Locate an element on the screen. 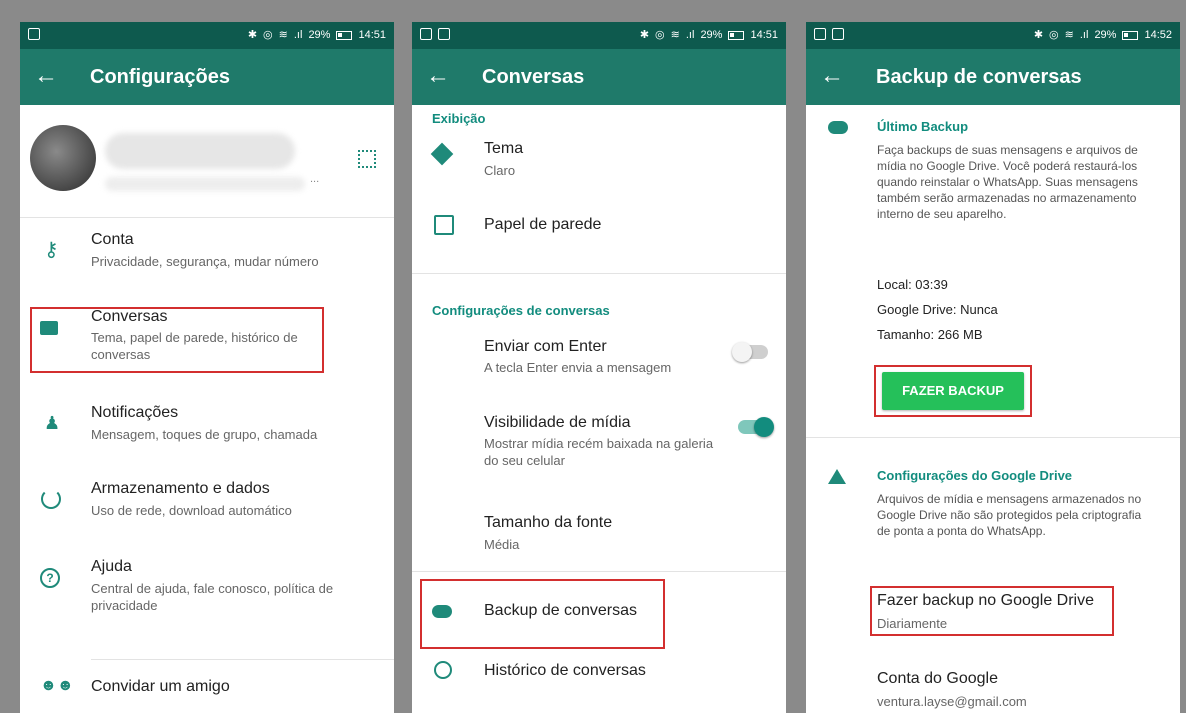 The height and width of the screenshot is (713, 1186). theme-icon is located at coordinates (442, 154).